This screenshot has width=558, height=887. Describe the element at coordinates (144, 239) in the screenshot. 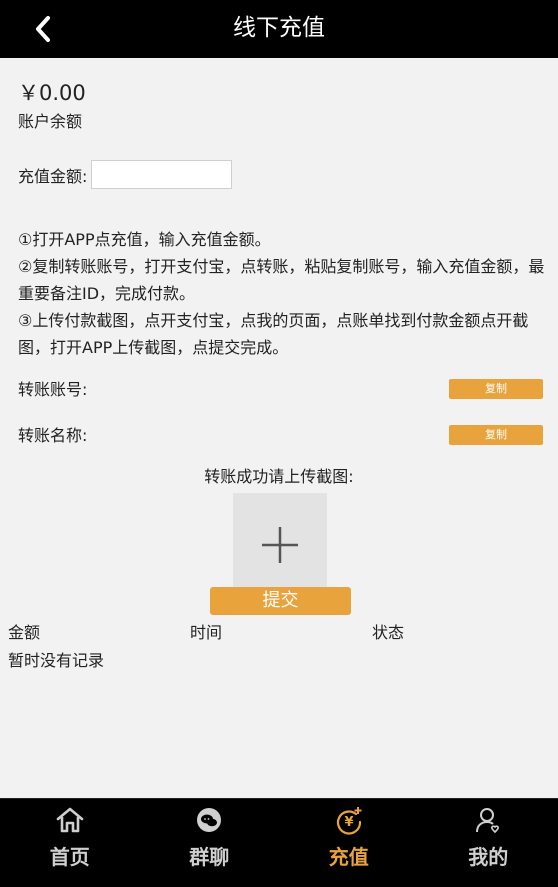

I see `instruction-step-1: ①打开APP点充值，输入充值金额。` at that location.